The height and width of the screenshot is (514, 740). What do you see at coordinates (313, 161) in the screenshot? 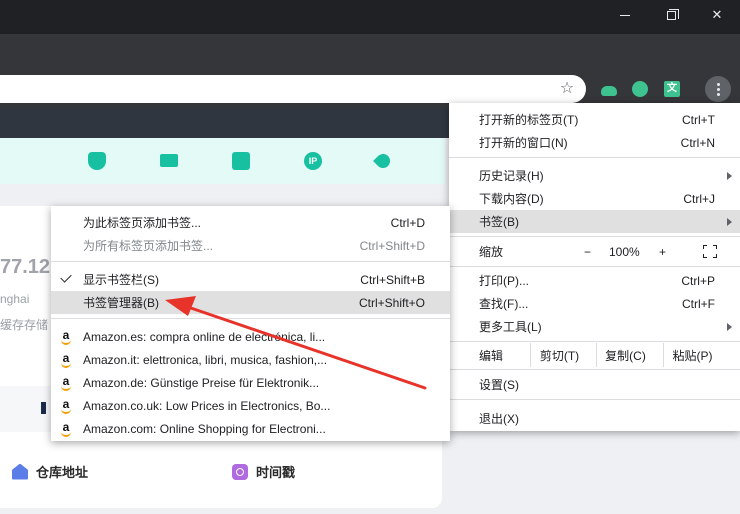
I see `ip-icon: IP` at bounding box center [313, 161].